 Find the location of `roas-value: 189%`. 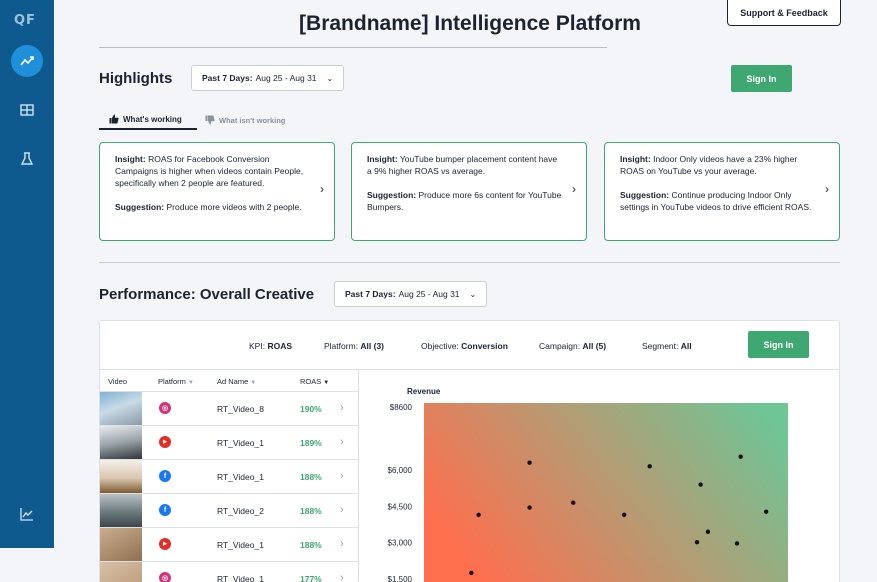

roas-value: 189% is located at coordinates (311, 443).